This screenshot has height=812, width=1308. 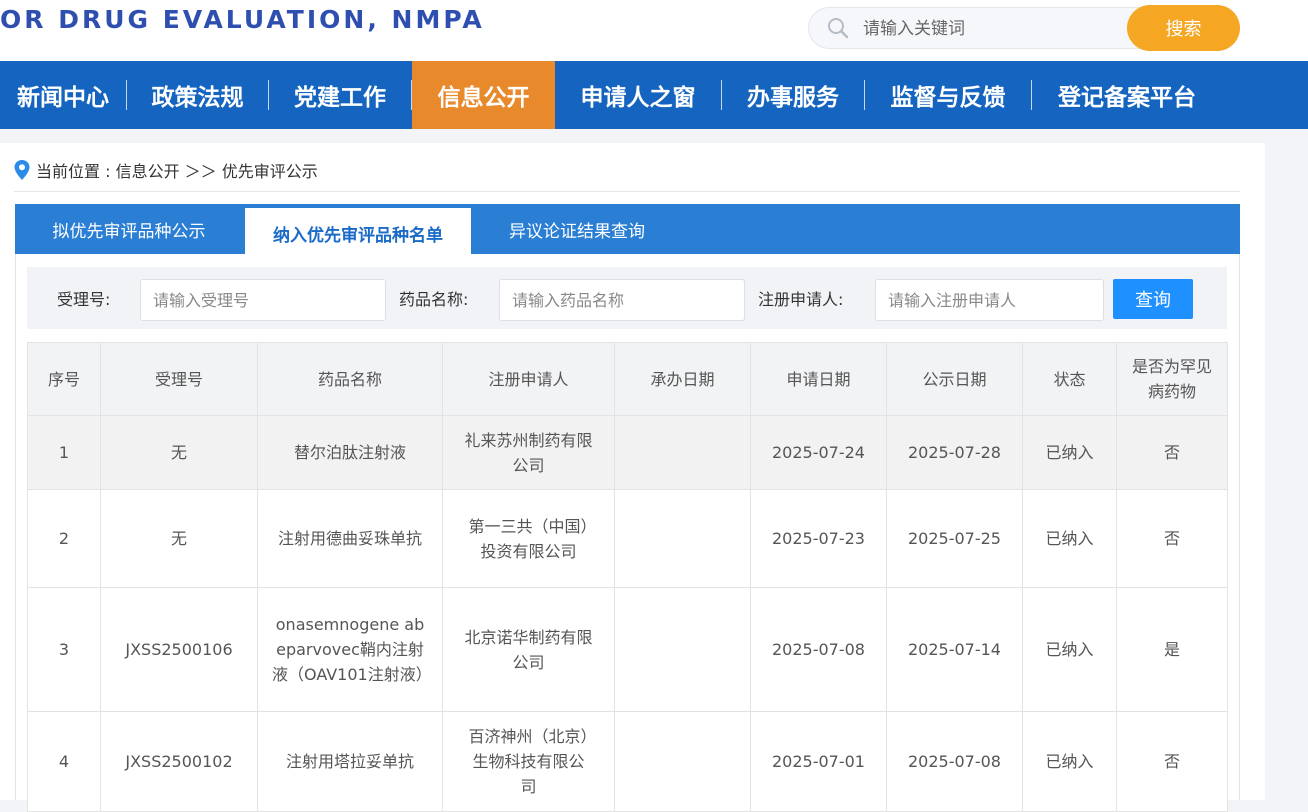 I want to click on search-button: 搜索, so click(x=1183, y=28).